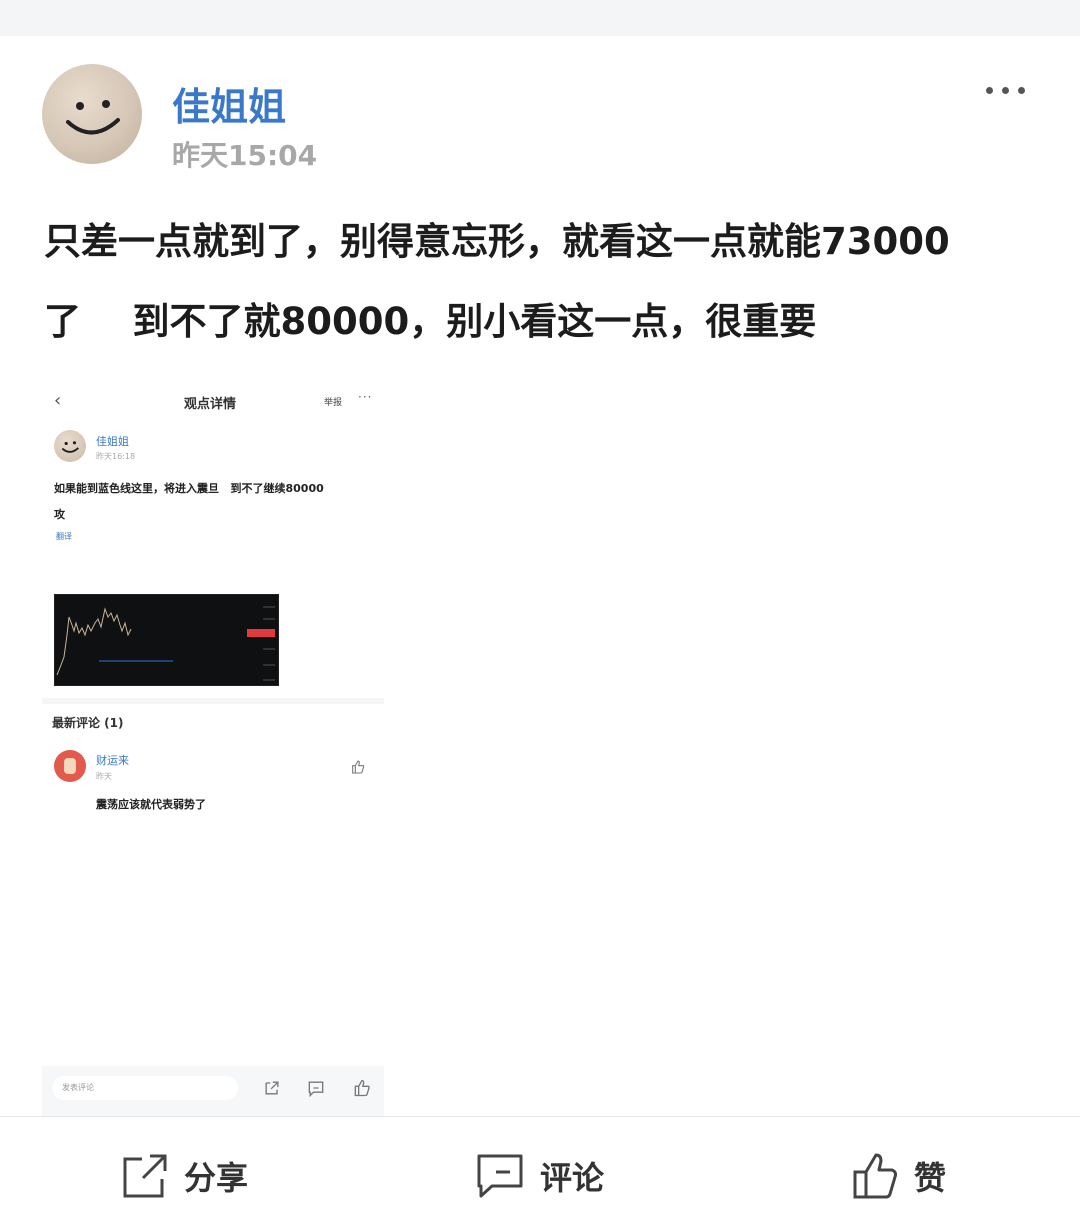  Describe the element at coordinates (229, 103) in the screenshot. I see `author-name: 佳姐姐` at that location.